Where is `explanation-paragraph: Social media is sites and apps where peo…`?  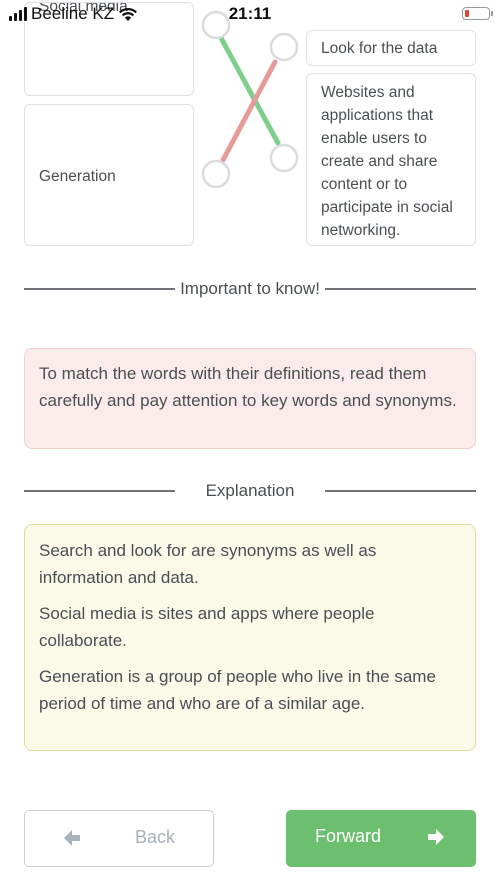 explanation-paragraph: Social media is sites and apps where peo… is located at coordinates (207, 627).